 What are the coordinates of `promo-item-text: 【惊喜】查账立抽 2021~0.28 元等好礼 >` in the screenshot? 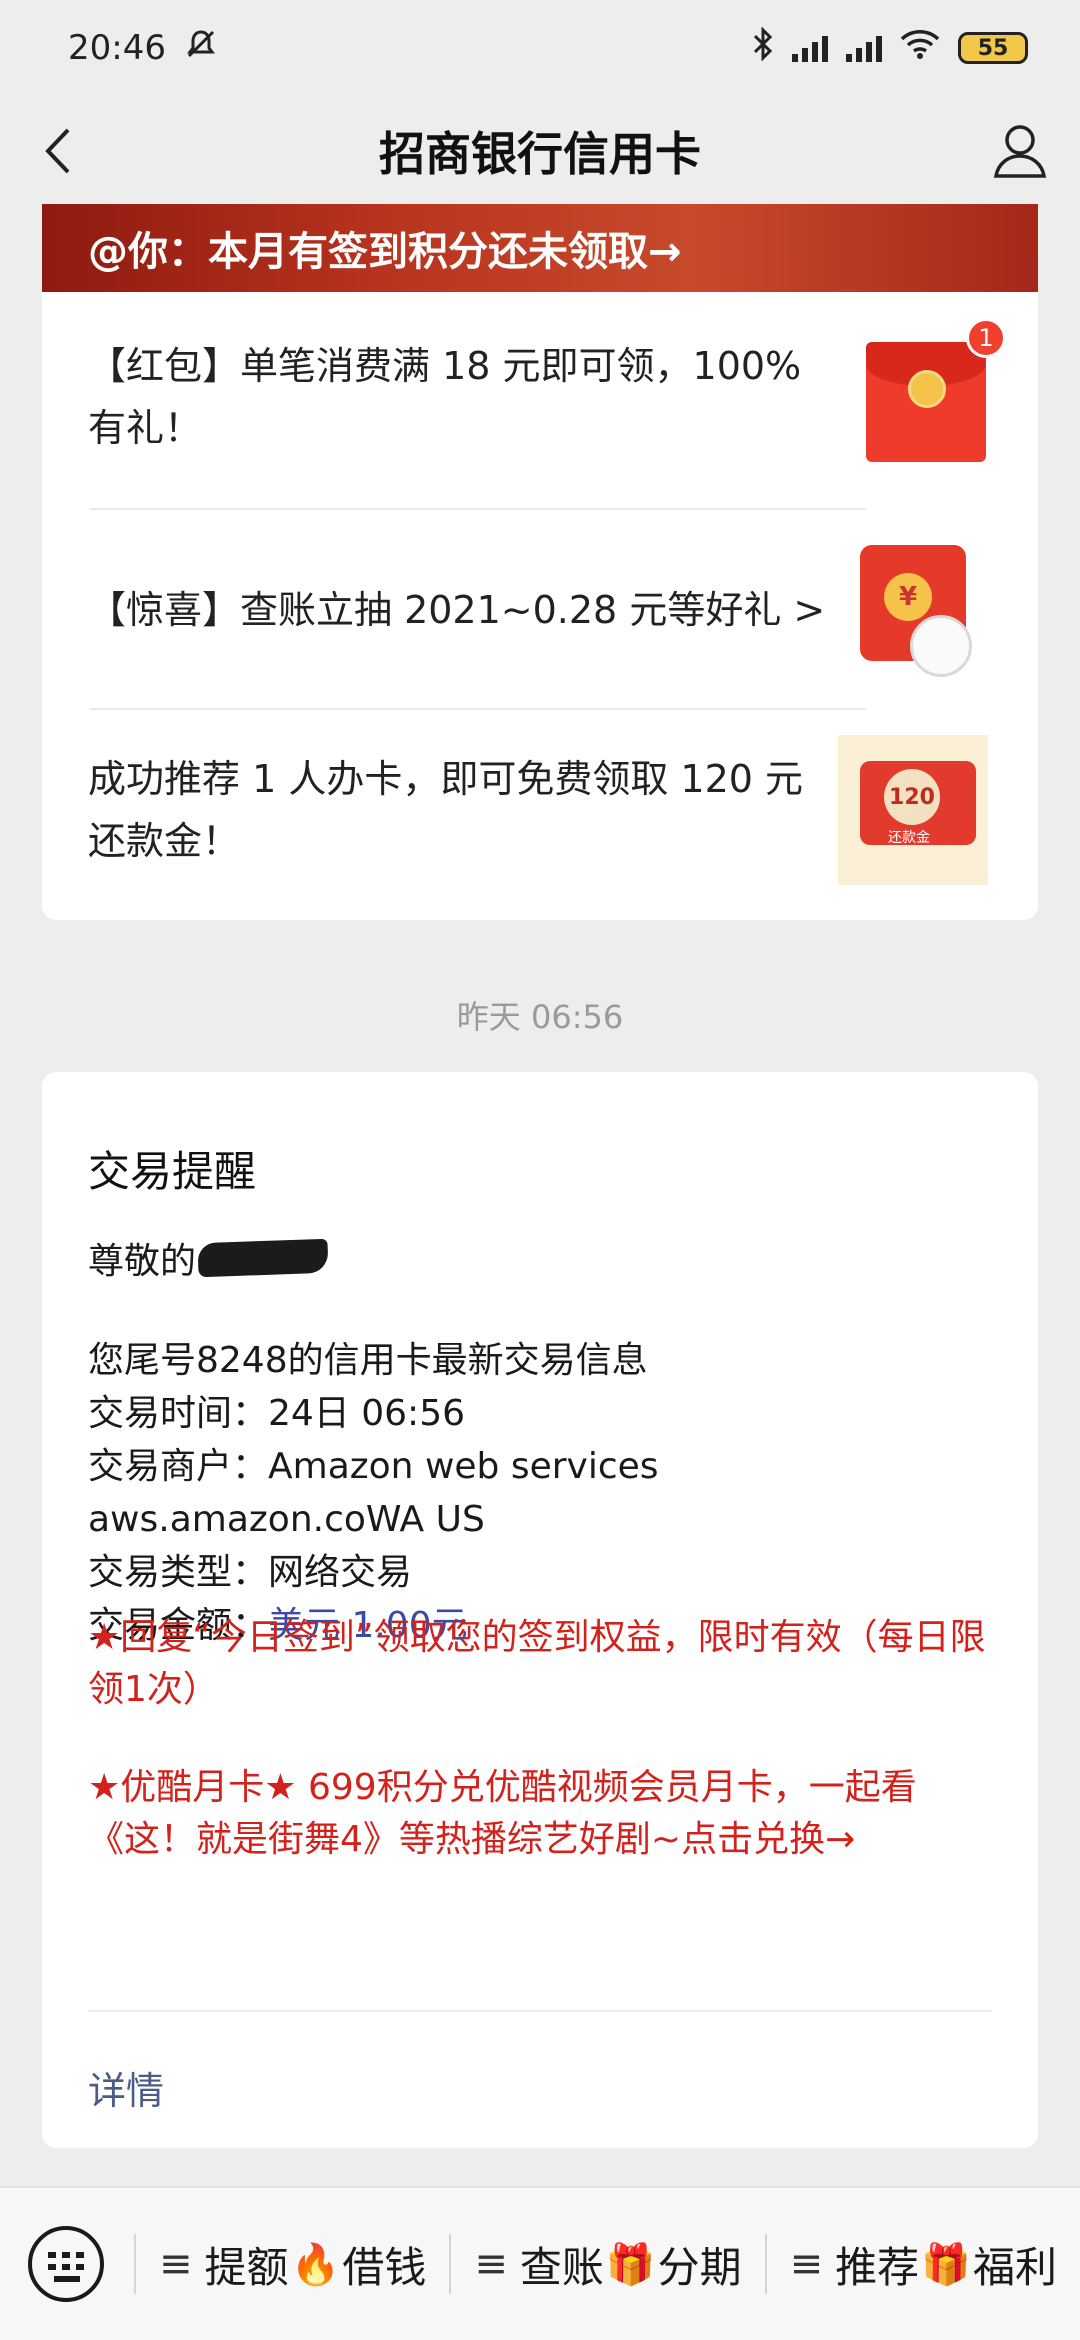 It's located at (457, 610).